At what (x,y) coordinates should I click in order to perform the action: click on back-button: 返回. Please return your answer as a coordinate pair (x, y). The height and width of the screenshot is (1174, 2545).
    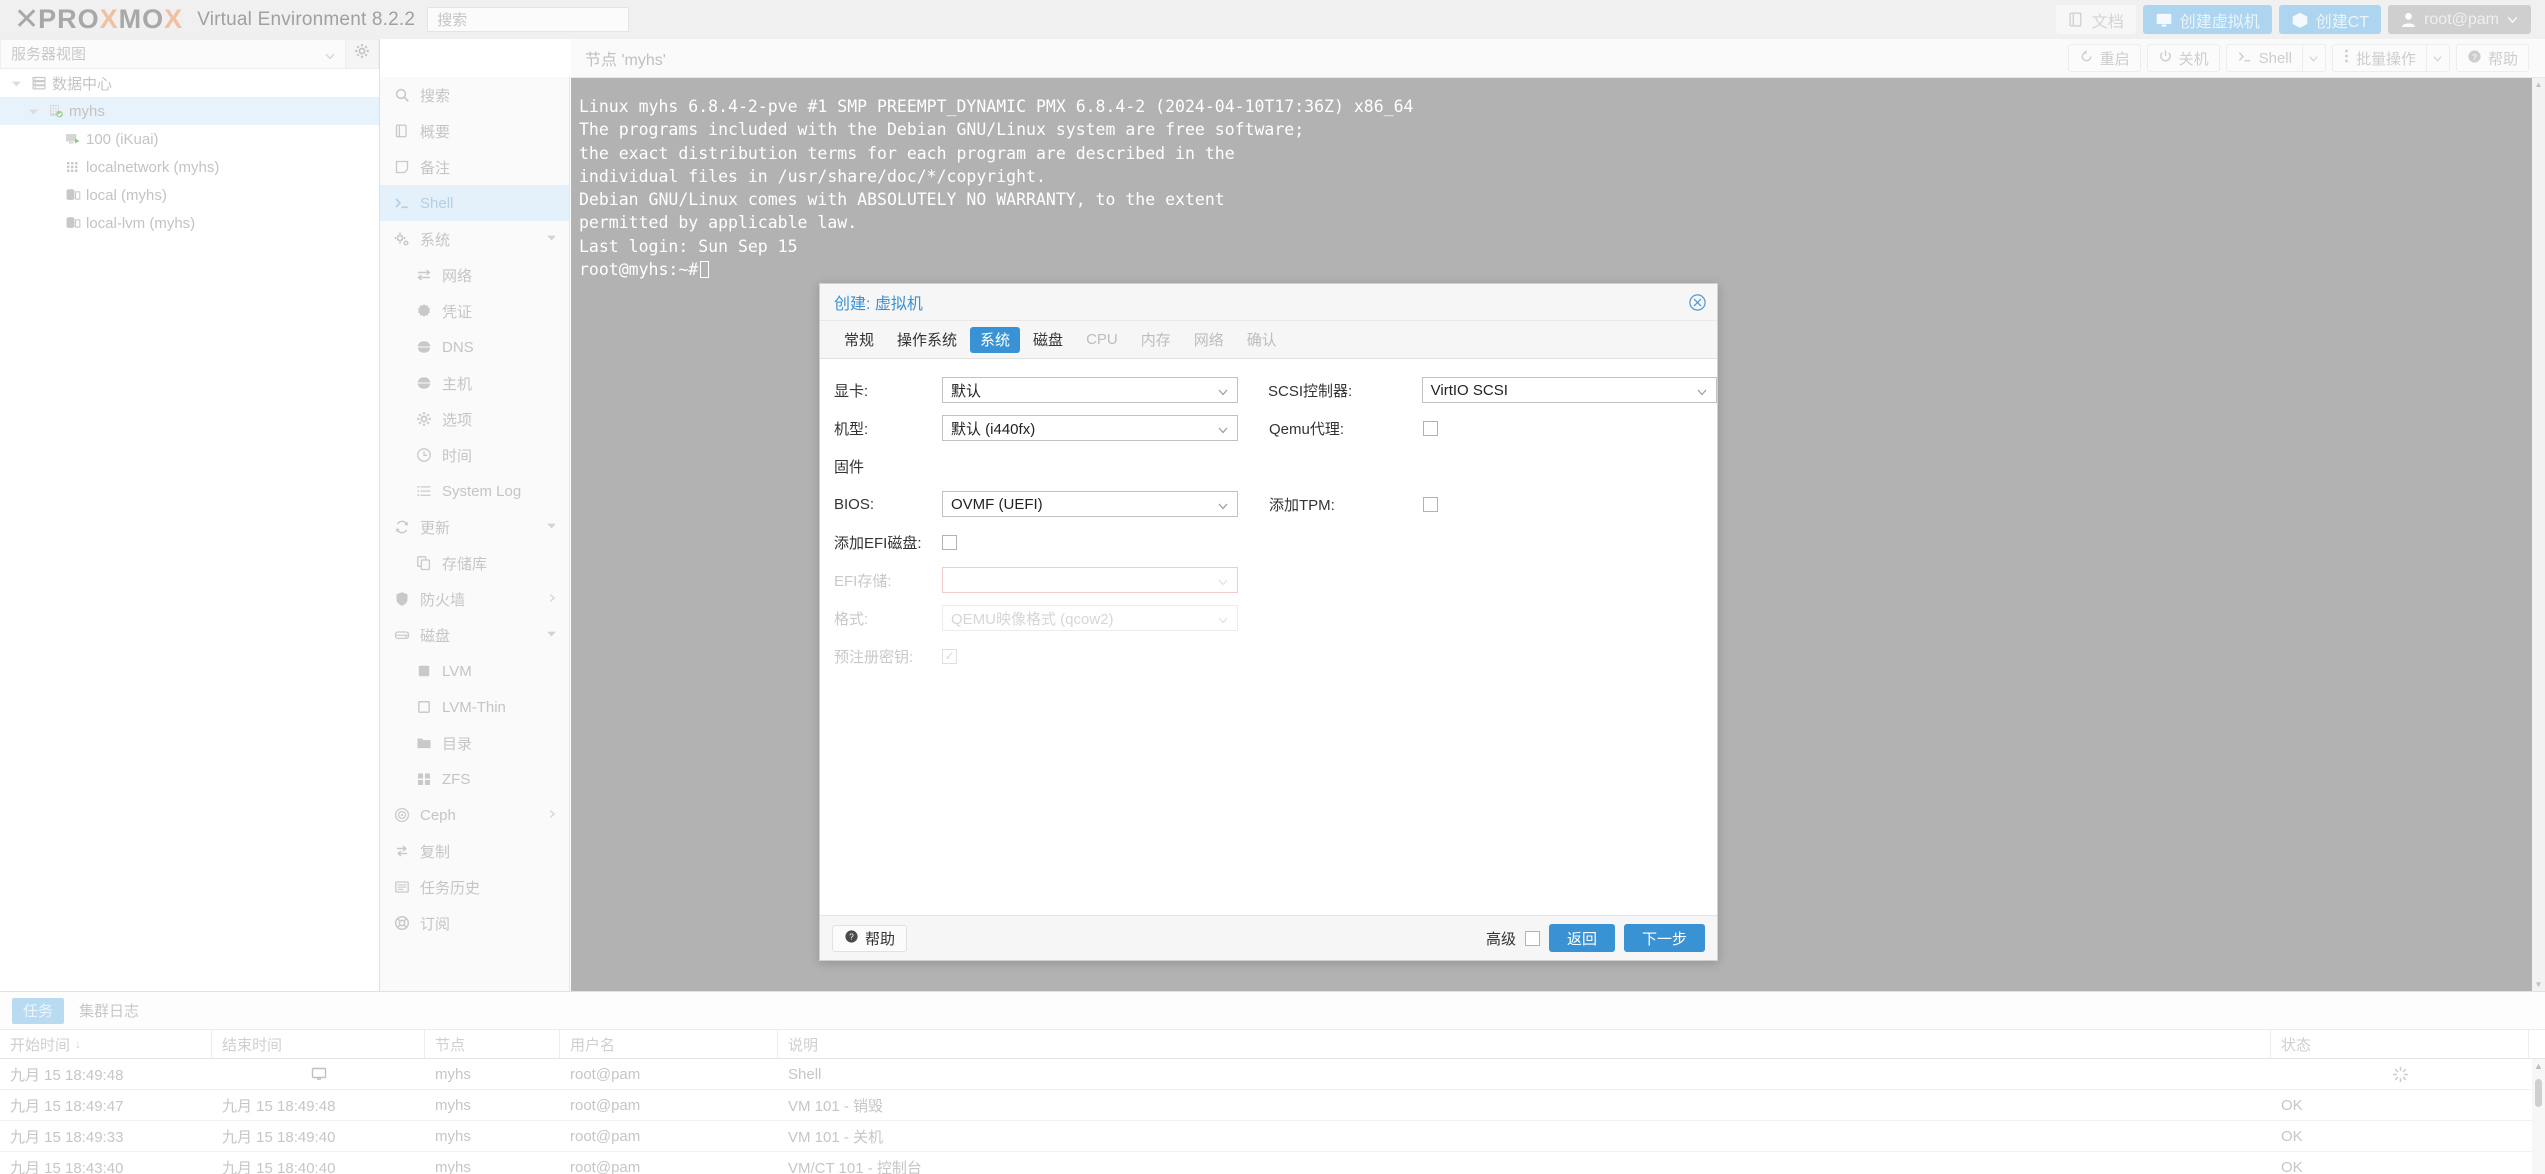
    Looking at the image, I should click on (1581, 938).